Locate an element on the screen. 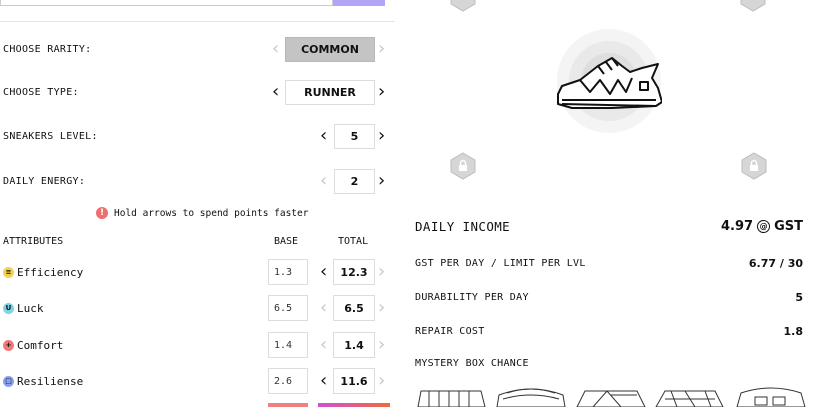  daily-income-value: 4.97 is located at coordinates (737, 226).